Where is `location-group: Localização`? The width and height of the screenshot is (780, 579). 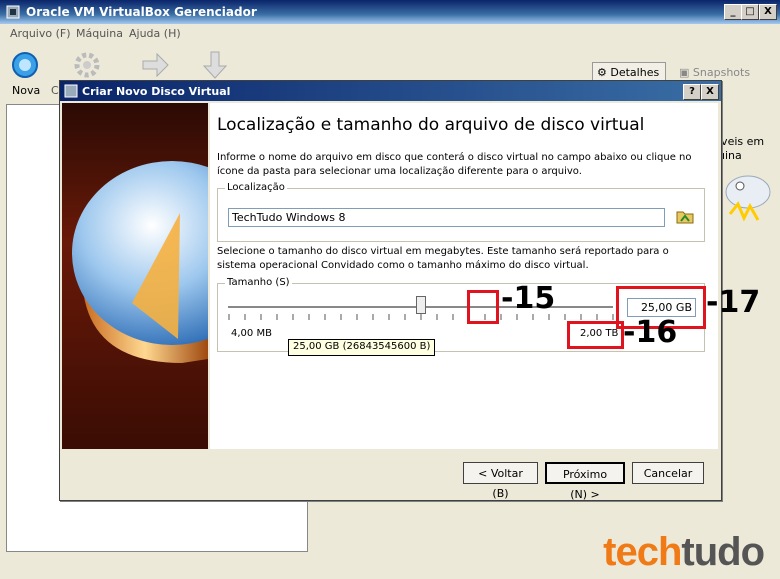 location-group: Localização is located at coordinates (461, 212).